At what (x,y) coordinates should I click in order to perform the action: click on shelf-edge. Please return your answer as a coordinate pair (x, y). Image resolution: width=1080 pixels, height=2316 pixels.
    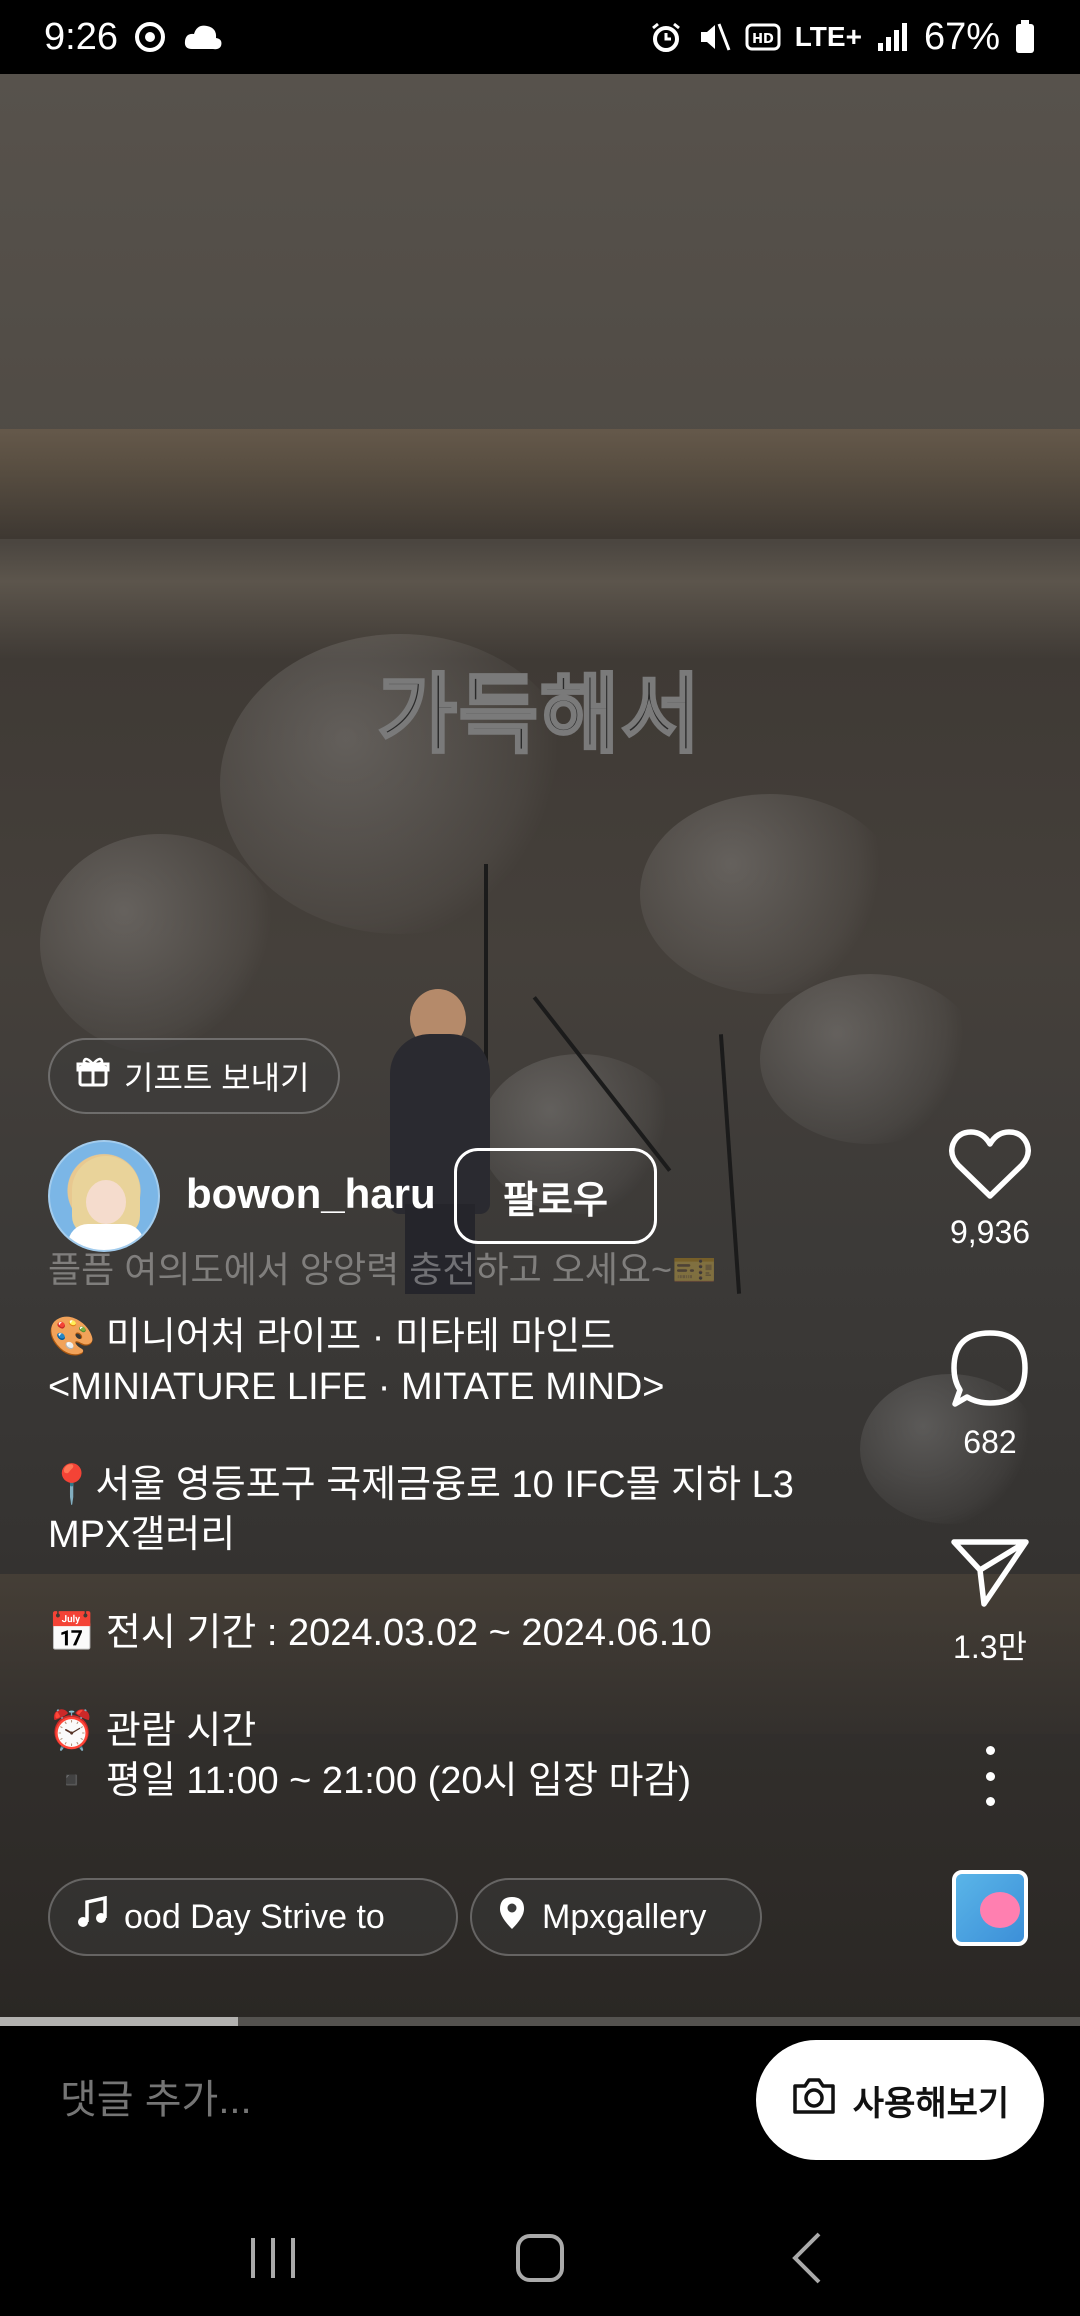
    Looking at the image, I should click on (540, 484).